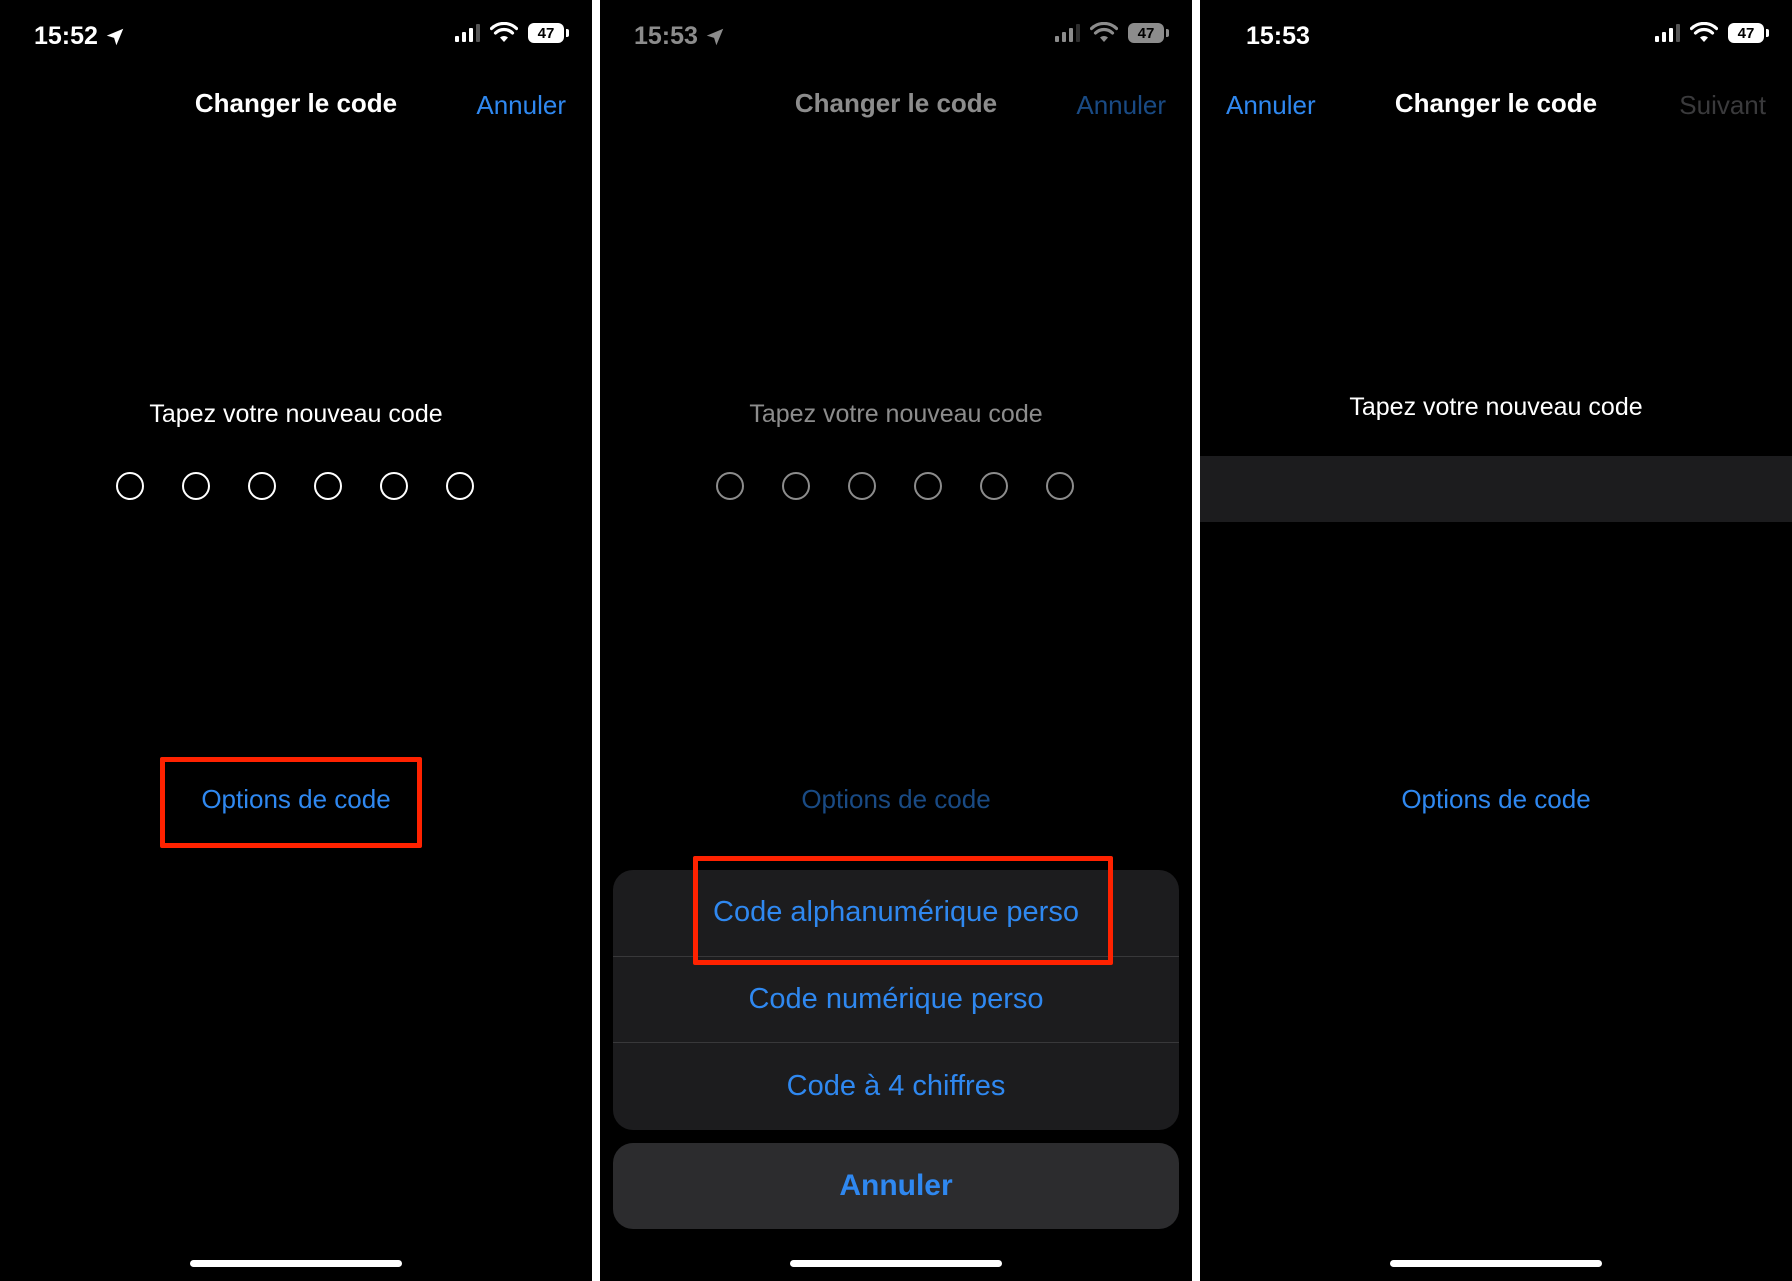 The image size is (1792, 1281). I want to click on status-time: 15:52, so click(80, 36).